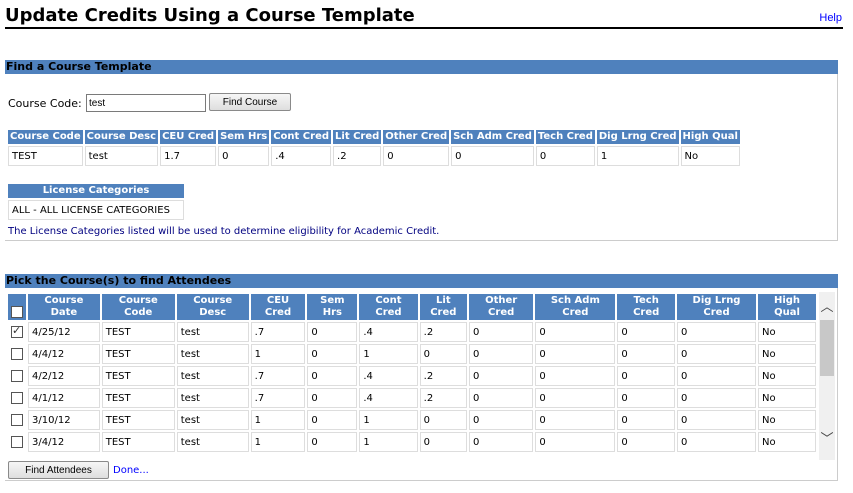  I want to click on column-header: Tech Cred, so click(646, 307).